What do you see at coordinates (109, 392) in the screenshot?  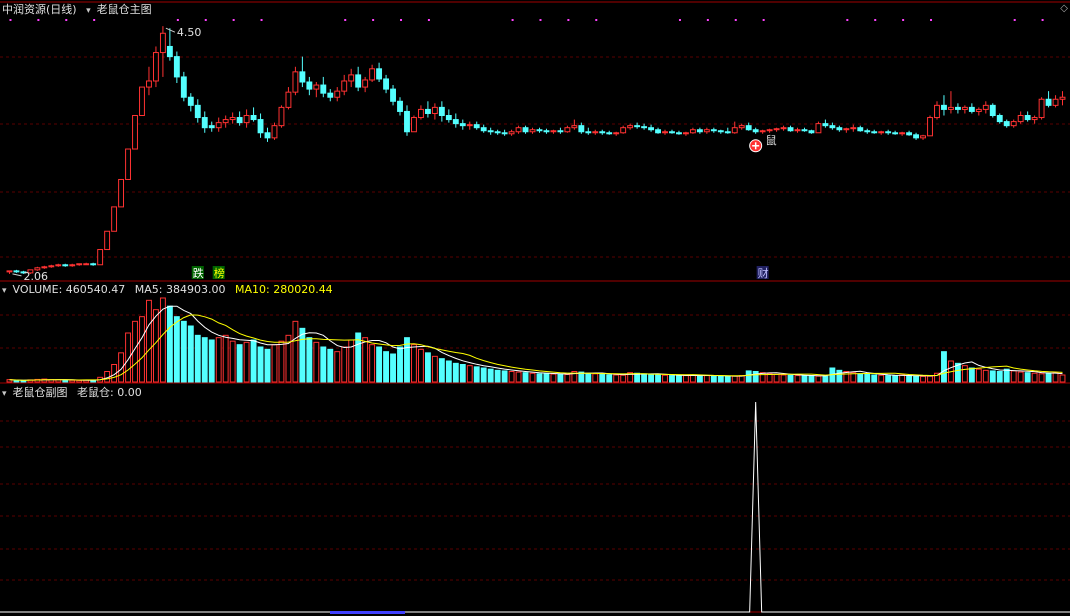 I see `sub-indicator-value: 老鼠仓: 0.00` at bounding box center [109, 392].